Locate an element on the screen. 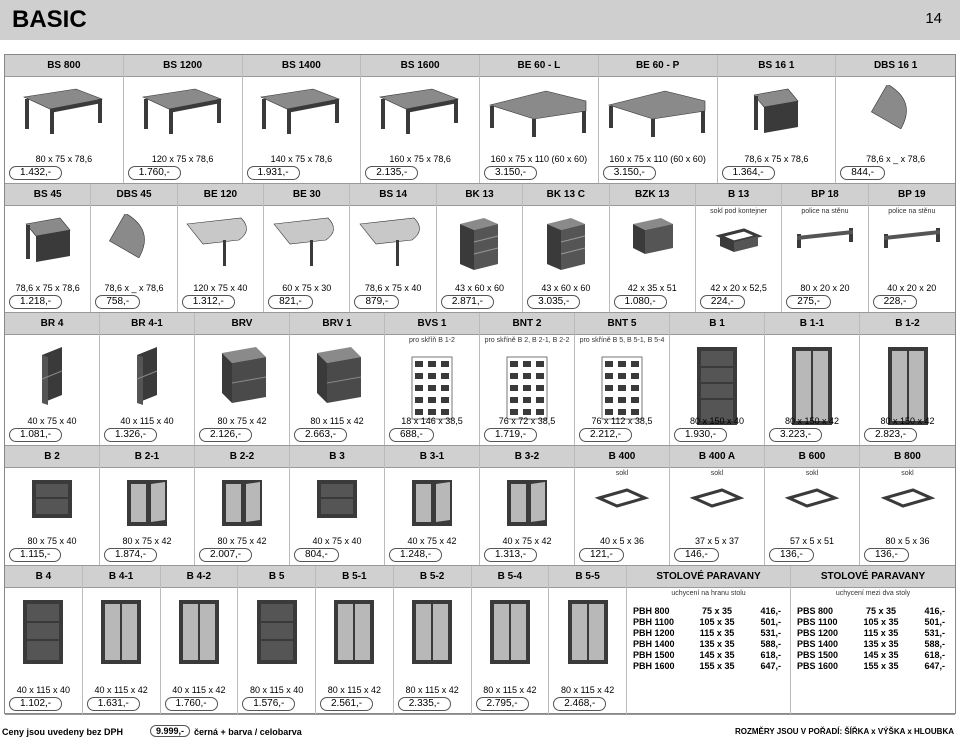 This screenshot has width=960, height=740. product-cell: B 3-2 40 x 75 x 42 1.313,- is located at coordinates (527, 505).